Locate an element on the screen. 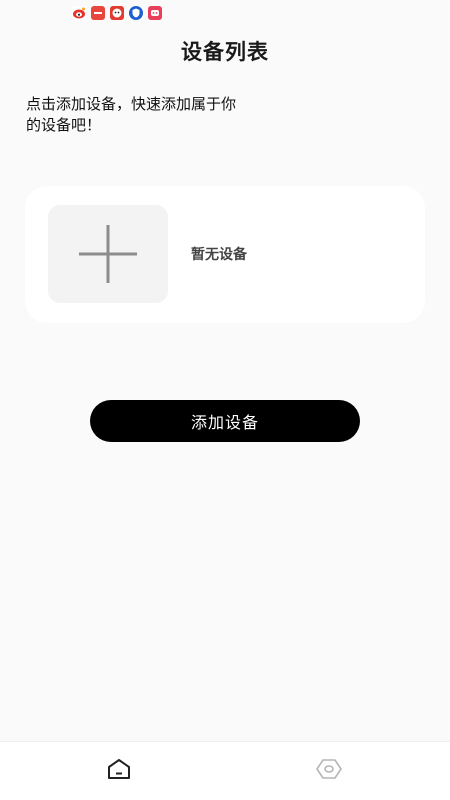 The height and width of the screenshot is (800, 450). status-bar is located at coordinates (225, 14).